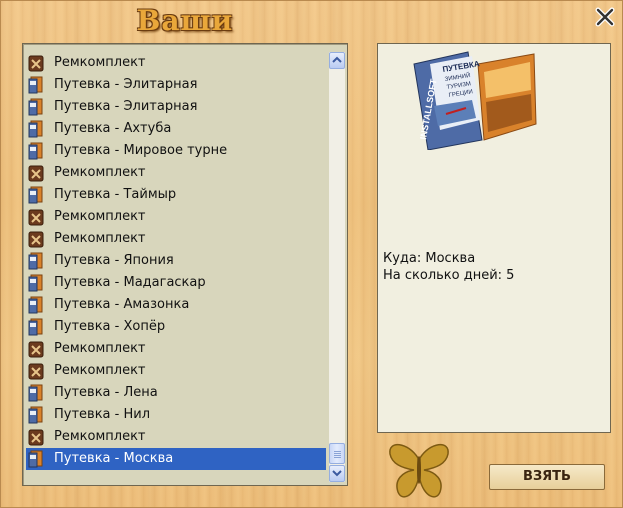  I want to click on arrow-down-icon, so click(337, 473).